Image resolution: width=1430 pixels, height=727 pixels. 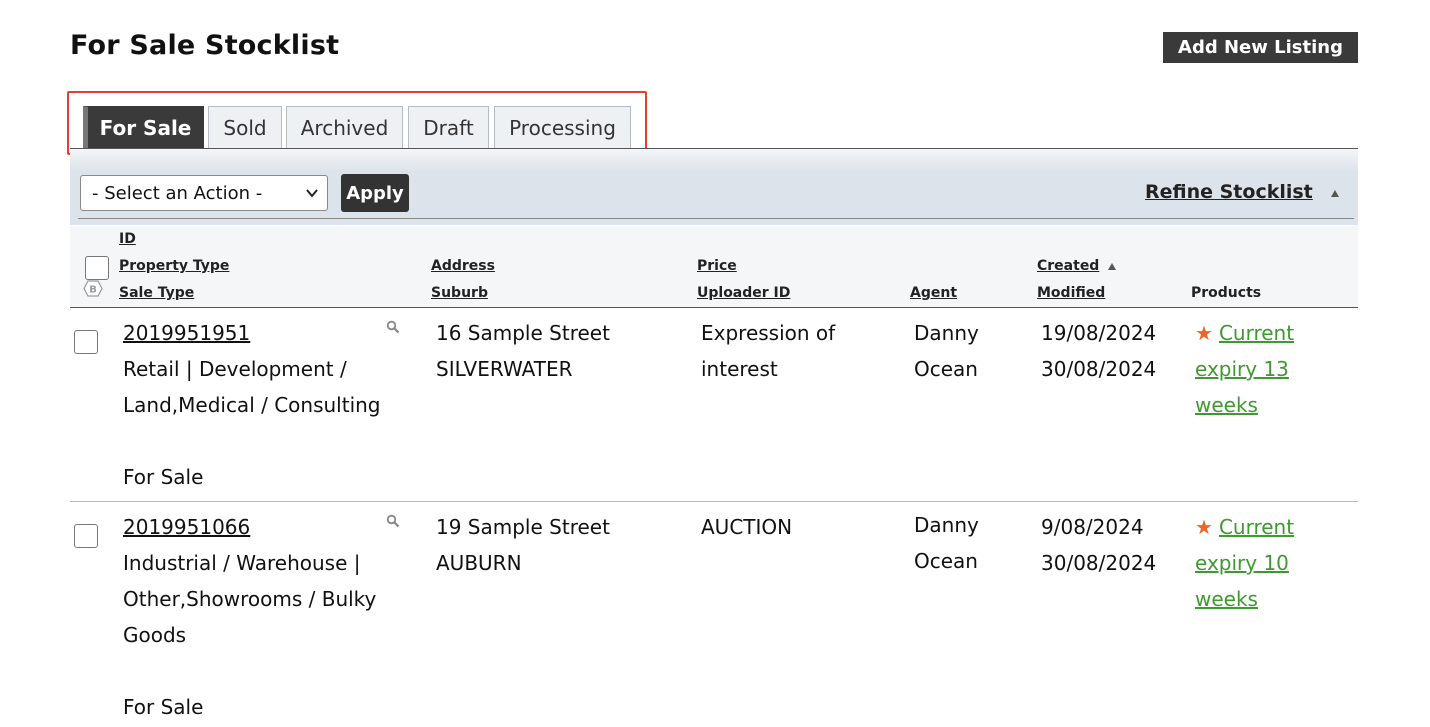 I want to click on svg-text: B, so click(x=93, y=290).